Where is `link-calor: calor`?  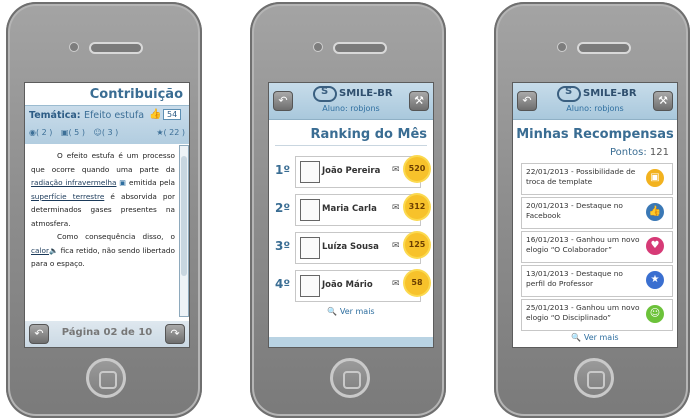 link-calor: calor is located at coordinates (40, 250).